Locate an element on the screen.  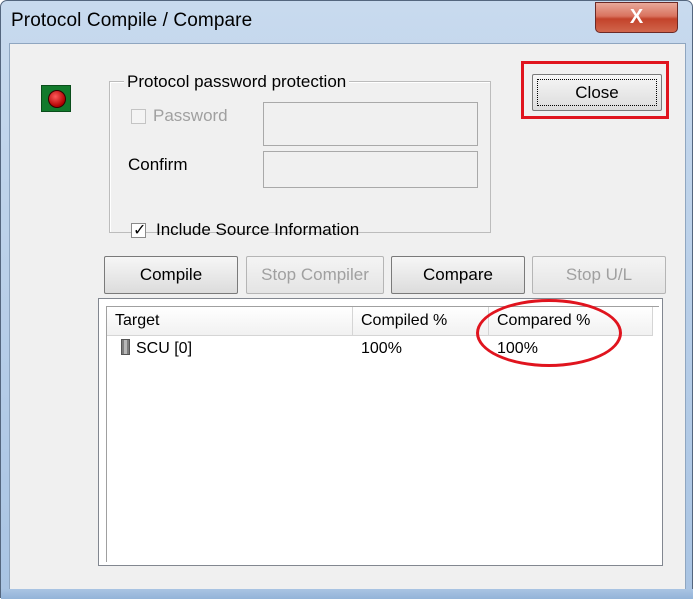
password-checkbox is located at coordinates (138, 116).